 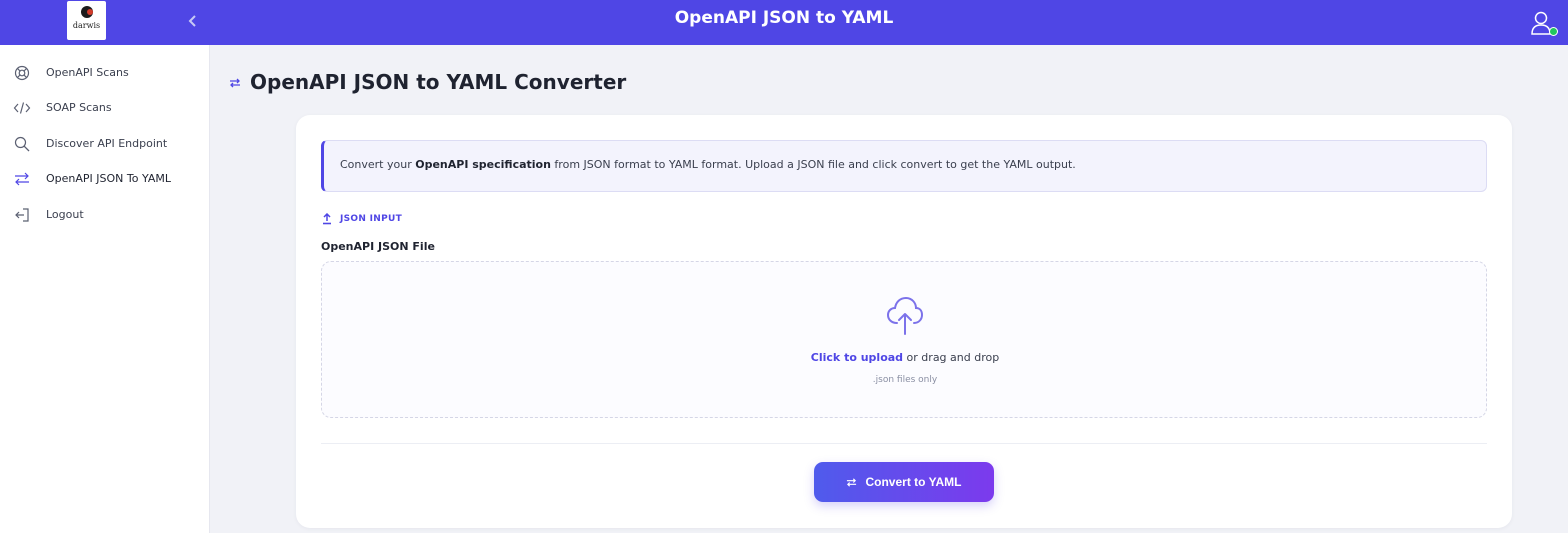 What do you see at coordinates (22, 215) in the screenshot?
I see `logout-icon` at bounding box center [22, 215].